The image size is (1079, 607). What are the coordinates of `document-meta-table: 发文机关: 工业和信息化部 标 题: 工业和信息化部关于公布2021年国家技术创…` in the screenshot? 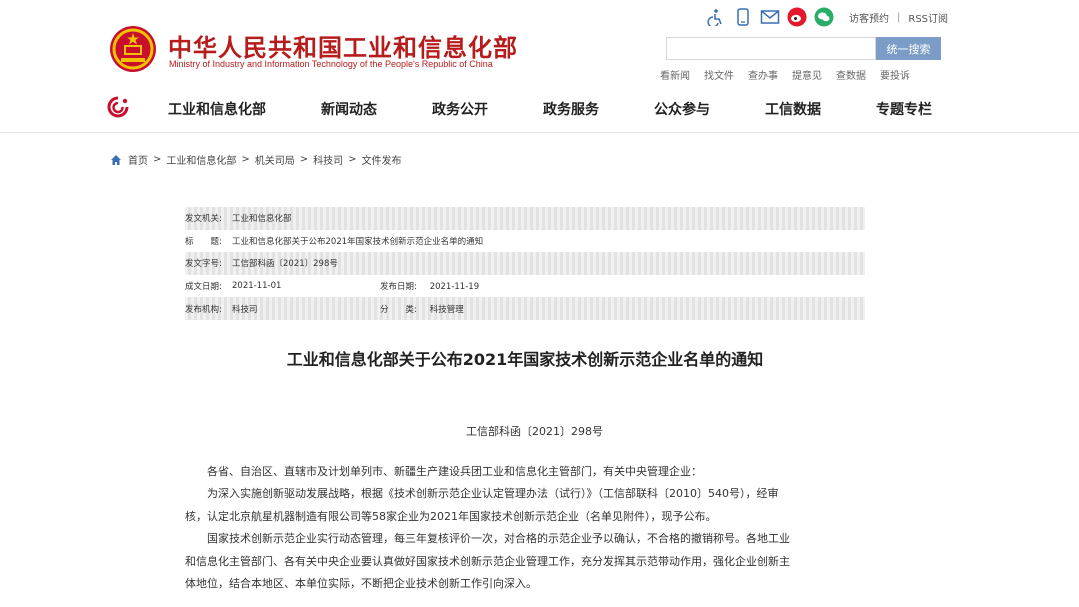 It's located at (525, 263).